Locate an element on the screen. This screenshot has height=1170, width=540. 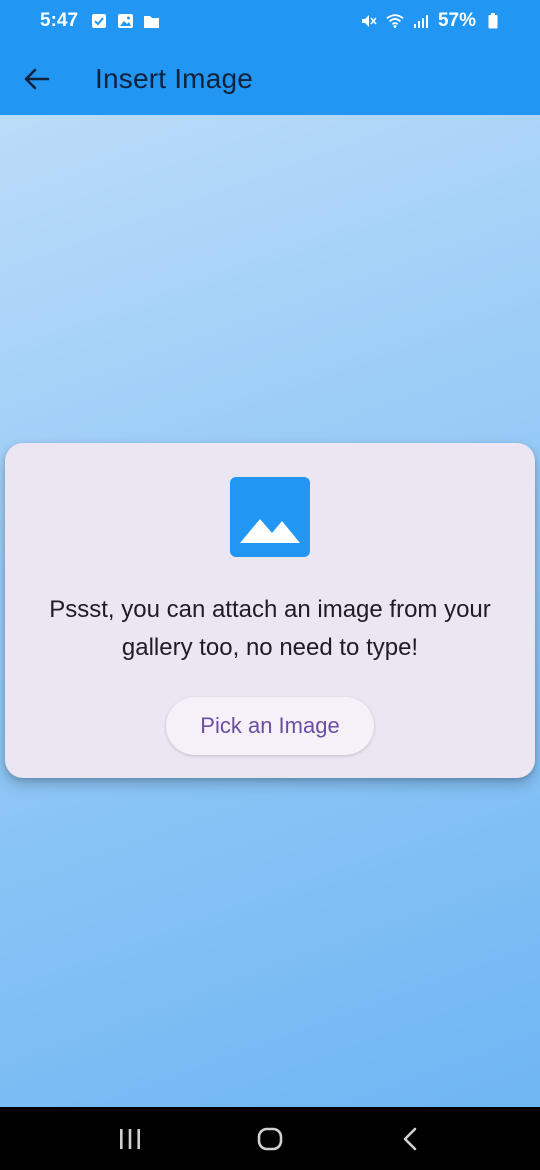
image-icon is located at coordinates (270, 517).